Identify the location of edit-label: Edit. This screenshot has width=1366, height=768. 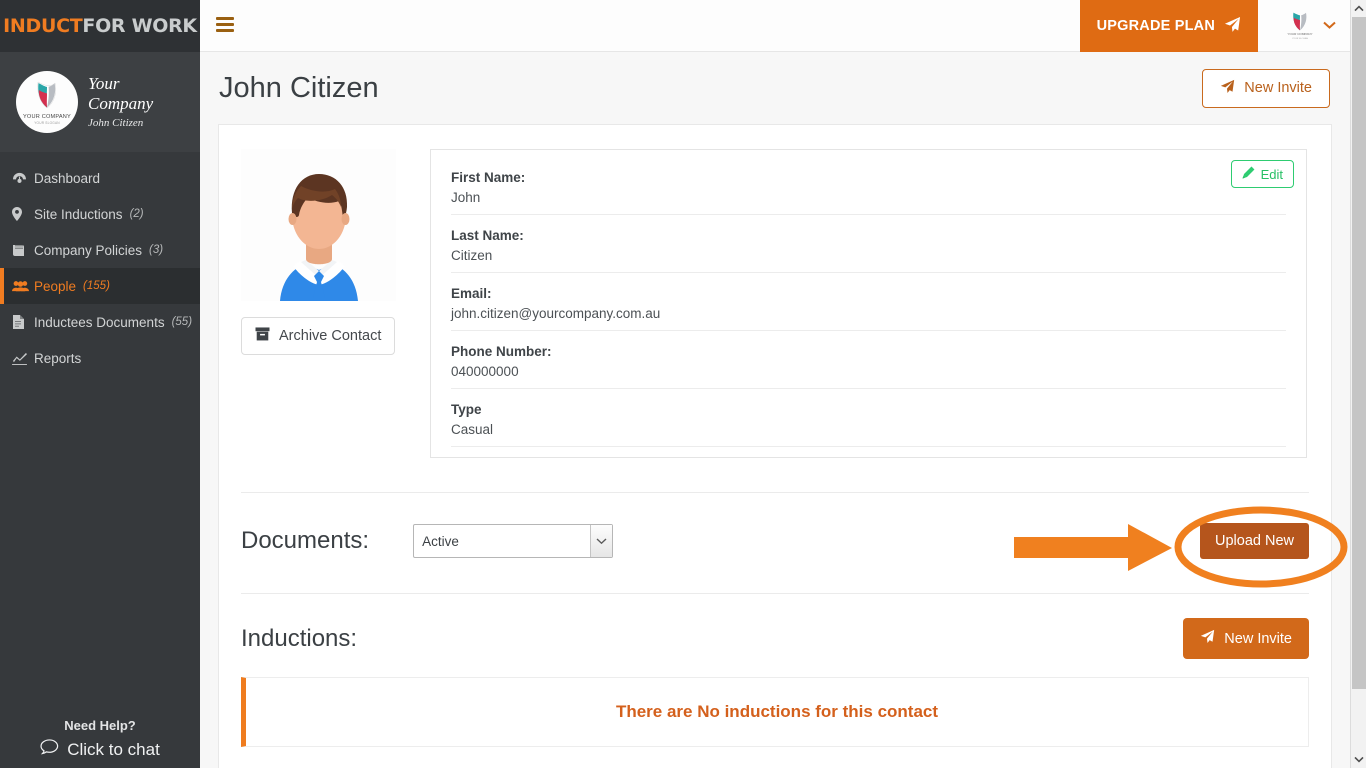
(1271, 174).